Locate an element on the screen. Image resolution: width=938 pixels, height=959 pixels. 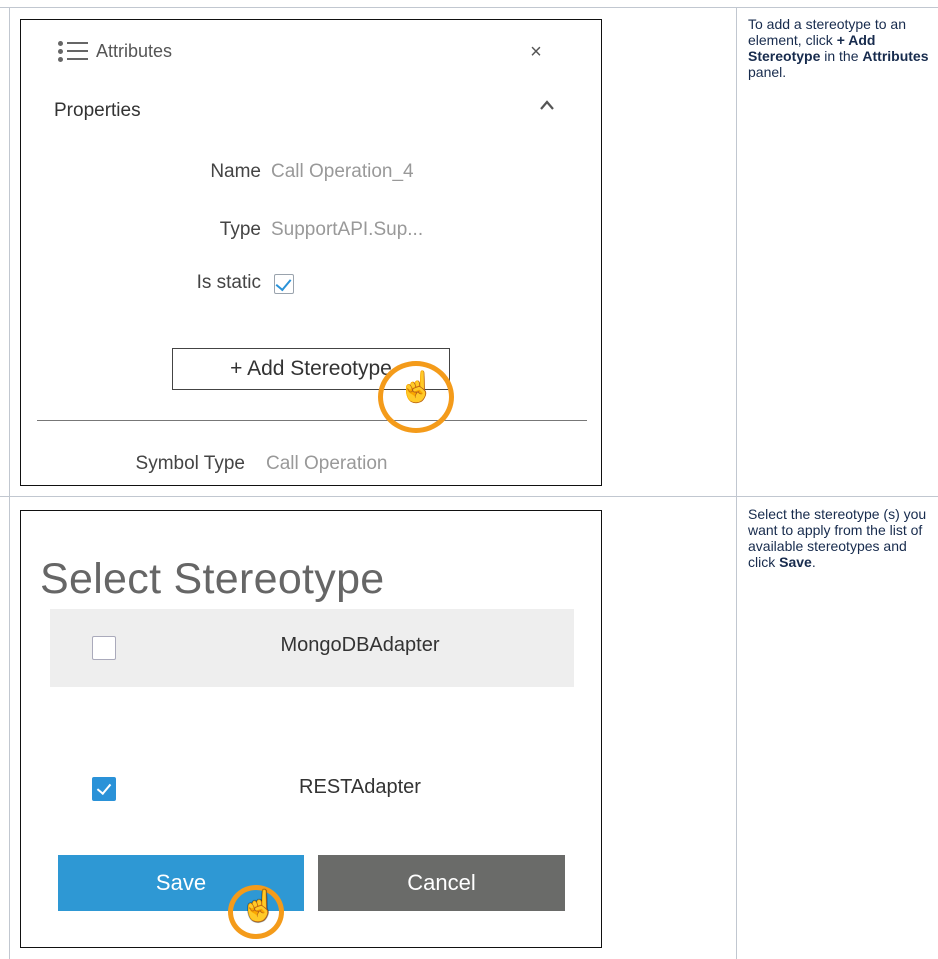
cancel-button: Cancel is located at coordinates (441, 883).